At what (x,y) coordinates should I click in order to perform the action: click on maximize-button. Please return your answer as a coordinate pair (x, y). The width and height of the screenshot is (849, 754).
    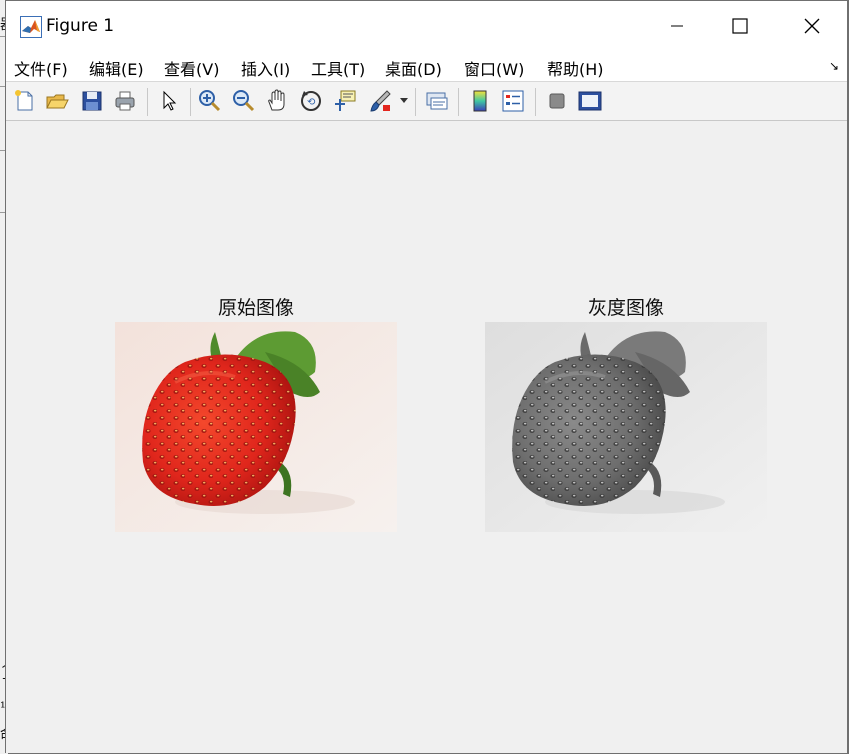
    Looking at the image, I should click on (740, 26).